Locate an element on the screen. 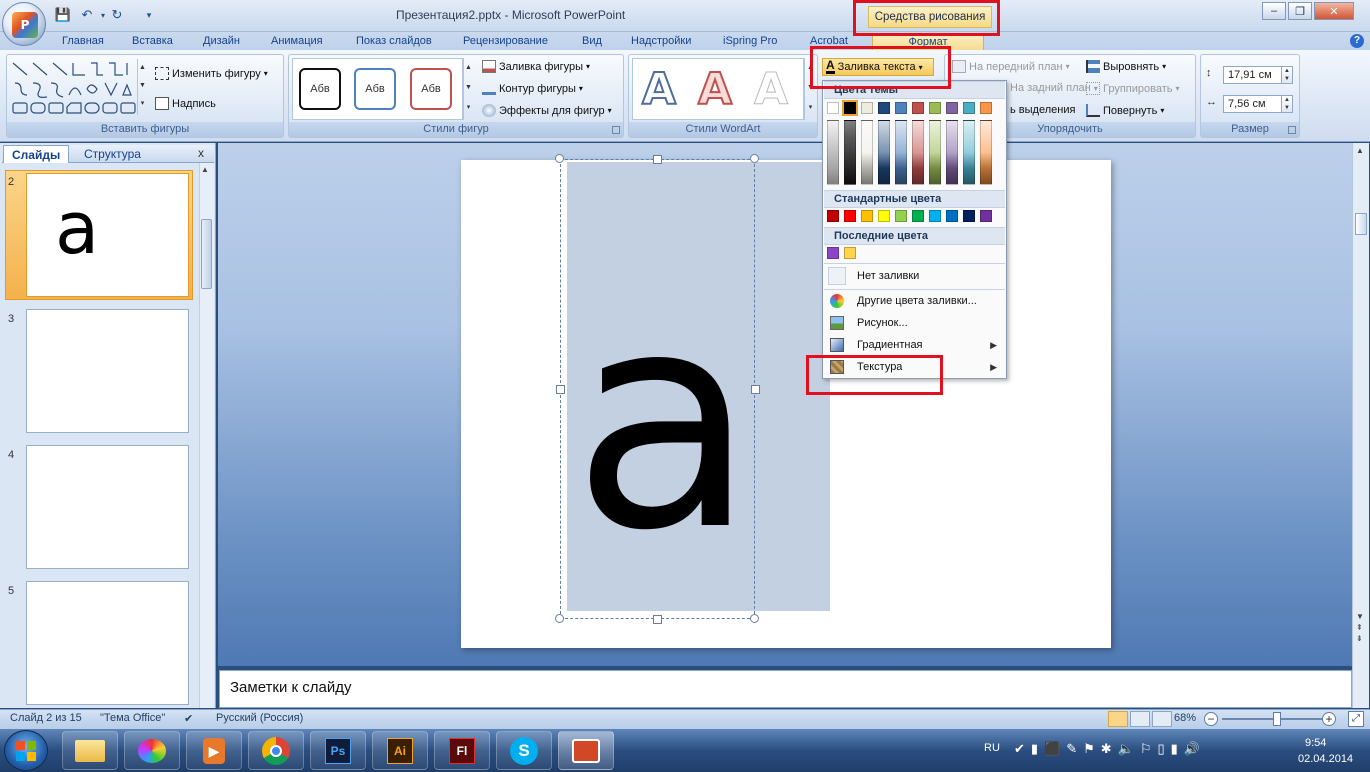  shape-styles-scroll: ▲ ▼ ▾ is located at coordinates (468, 89).